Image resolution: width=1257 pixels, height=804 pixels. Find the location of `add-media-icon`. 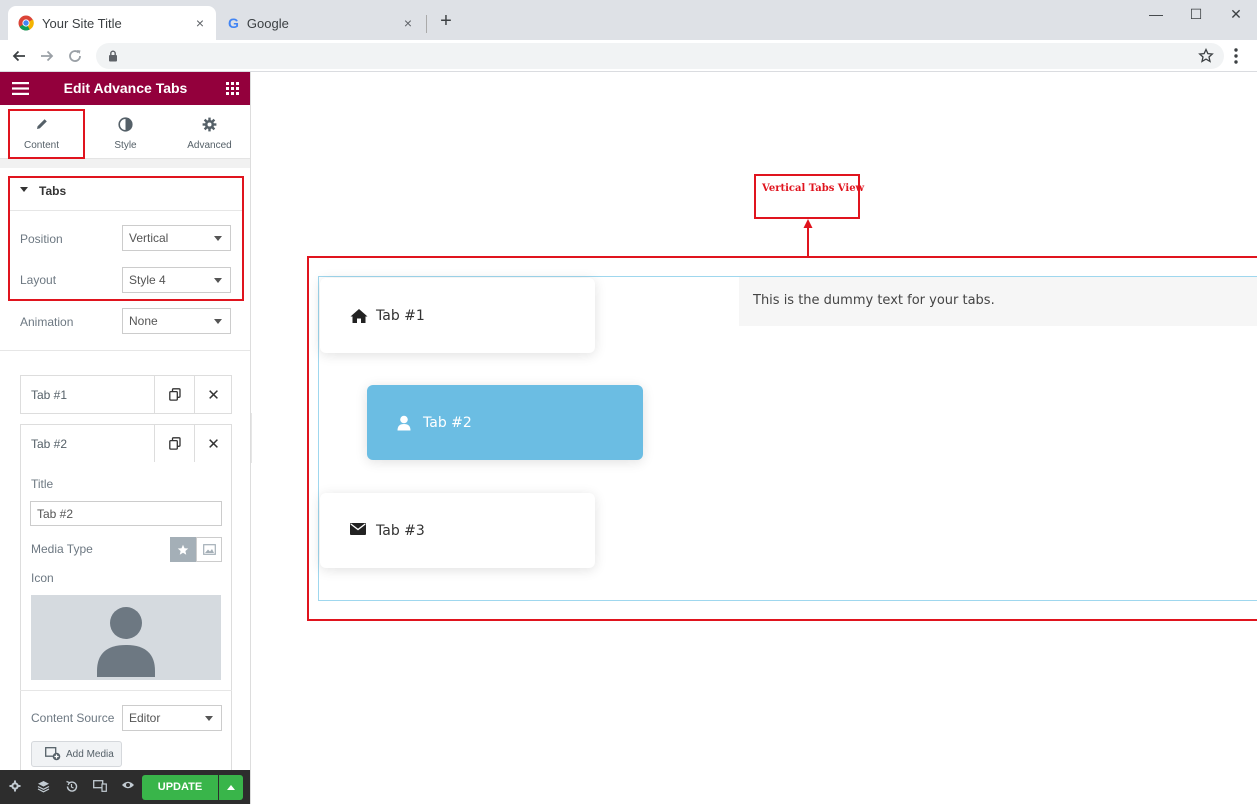

add-media-icon is located at coordinates (53, 754).